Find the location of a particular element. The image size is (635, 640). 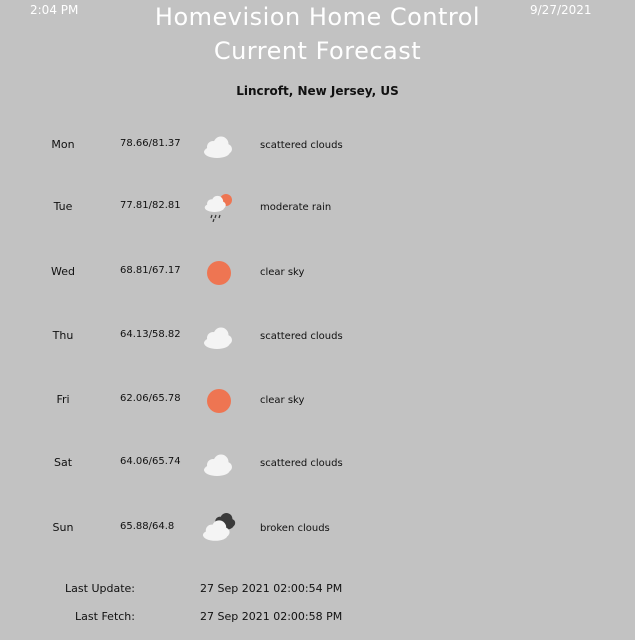

last-fetch-value: 27 Sep 2021 02:00:58 PM is located at coordinates (271, 616).